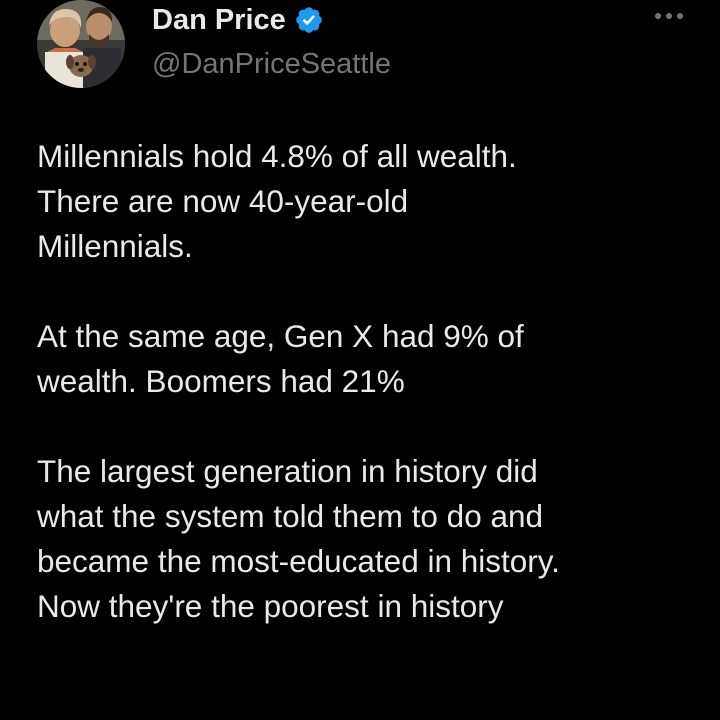 The height and width of the screenshot is (720, 720). Describe the element at coordinates (277, 156) in the screenshot. I see `tweet-line: Millennials hold 4.8% of all wealth.` at that location.